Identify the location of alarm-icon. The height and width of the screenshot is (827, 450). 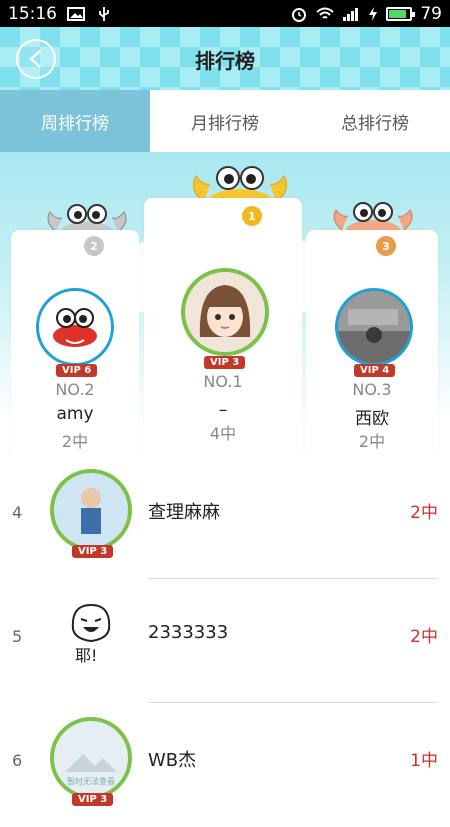
(299, 14).